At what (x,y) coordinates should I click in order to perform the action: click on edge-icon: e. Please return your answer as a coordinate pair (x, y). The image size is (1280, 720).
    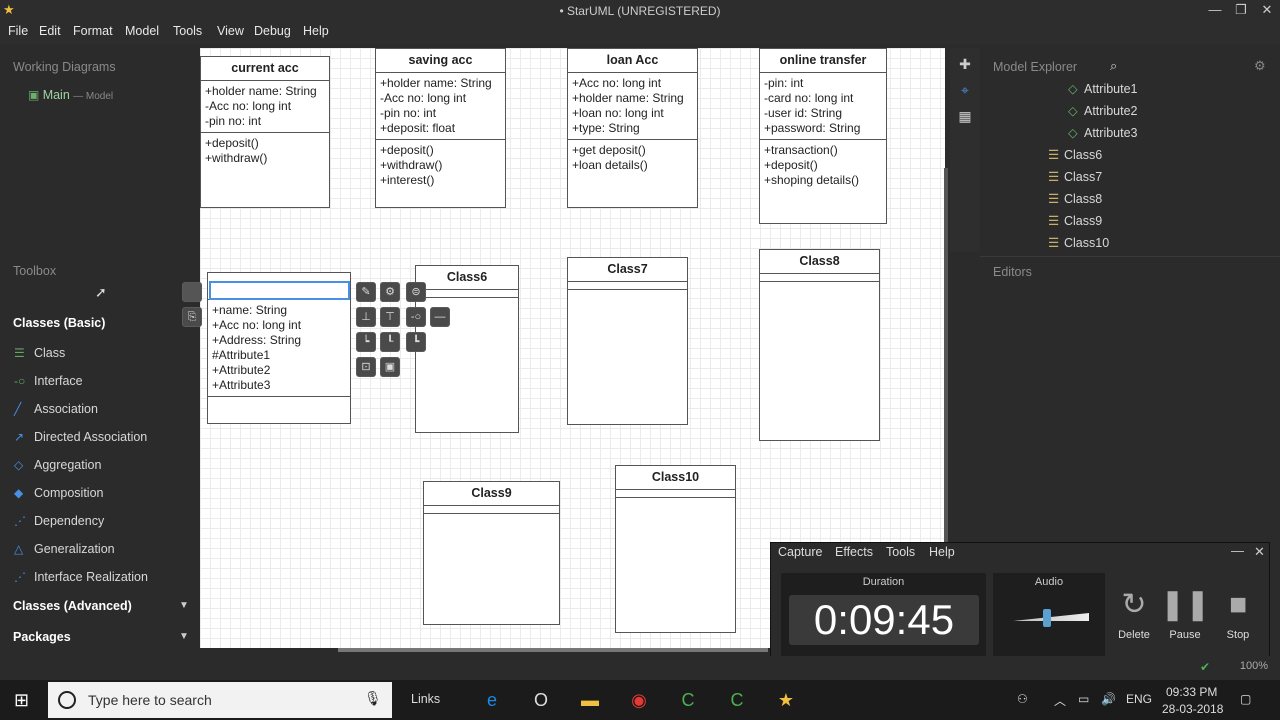
    Looking at the image, I should click on (492, 700).